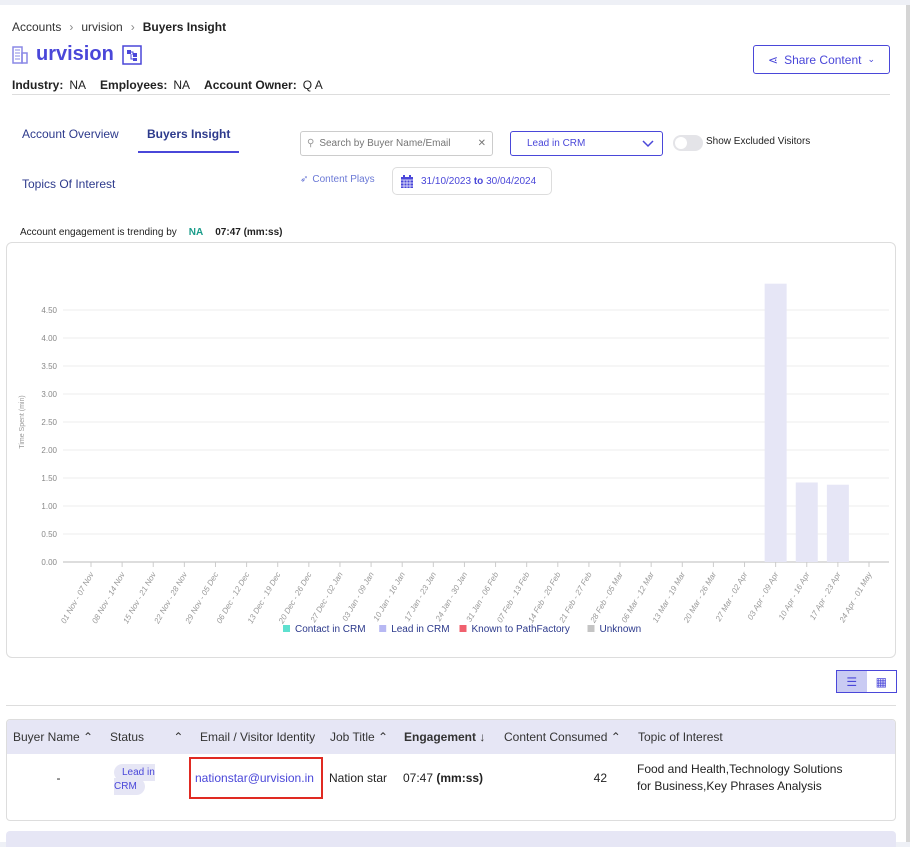 Image resolution: width=910 pixels, height=847 pixels. I want to click on share-content-button: ⋖ Share Content ⌄, so click(821, 59).